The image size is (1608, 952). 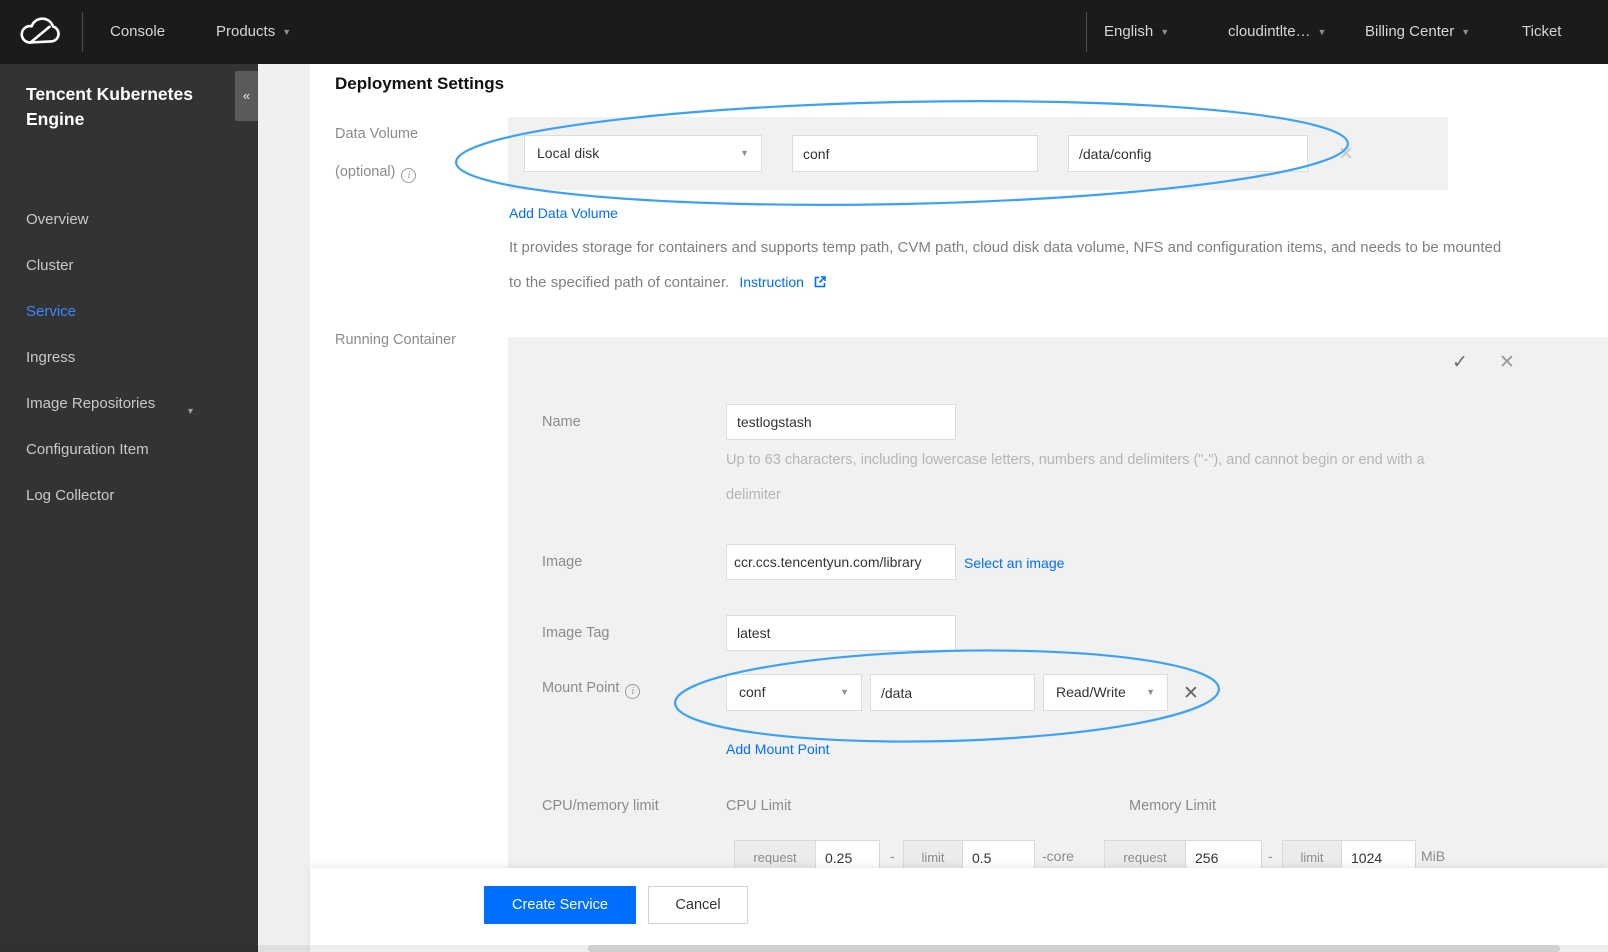 I want to click on container-name-input, so click(x=841, y=422).